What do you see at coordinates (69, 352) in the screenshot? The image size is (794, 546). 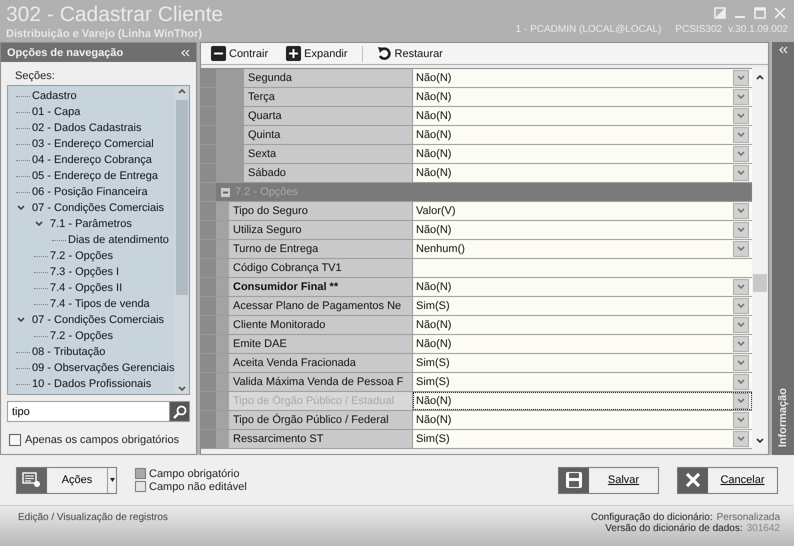 I see `tree-item: 08 - Tributação` at bounding box center [69, 352].